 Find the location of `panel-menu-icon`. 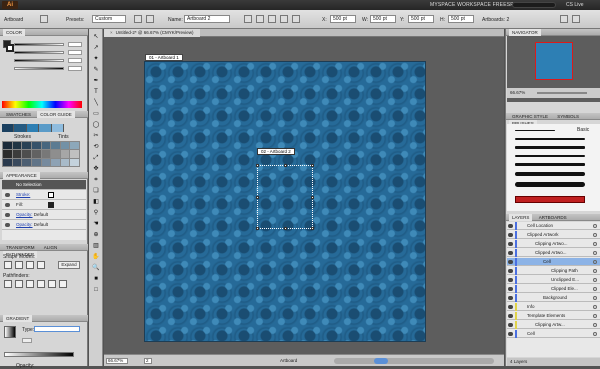

panel-menu-icon is located at coordinates (576, 19).